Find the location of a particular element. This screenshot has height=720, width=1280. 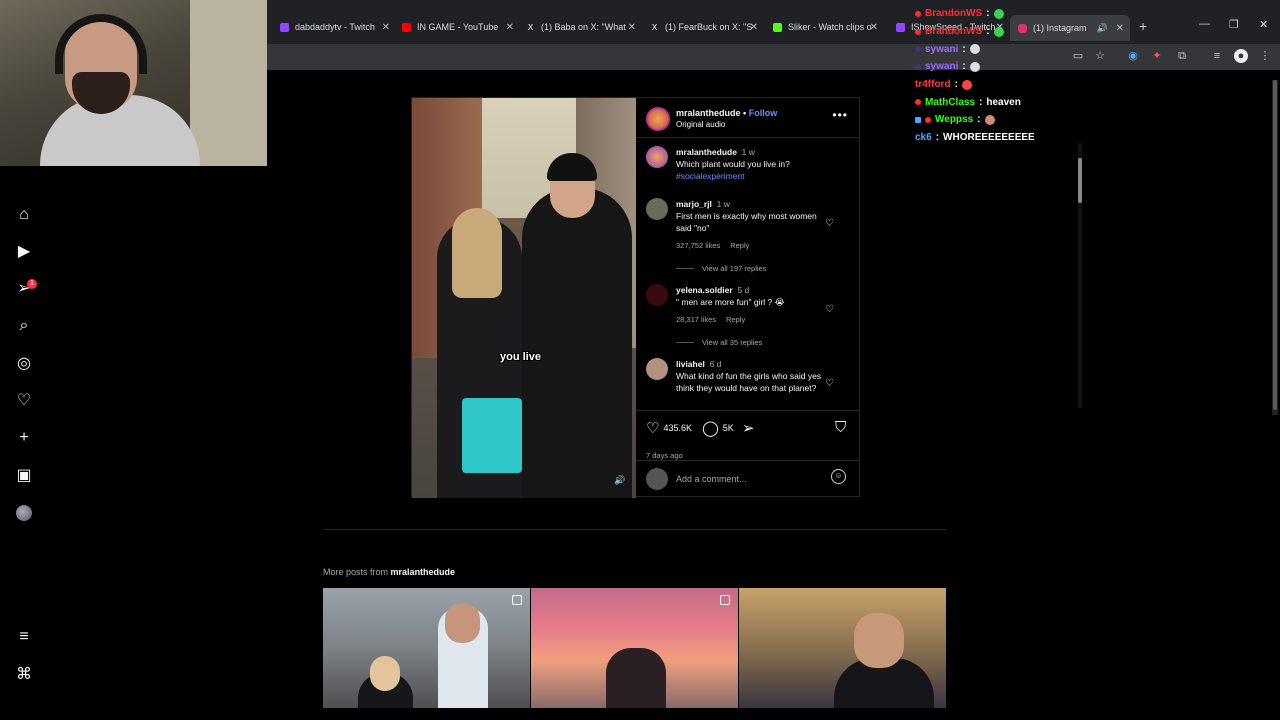

author-username: mralanthedude is located at coordinates (708, 113).